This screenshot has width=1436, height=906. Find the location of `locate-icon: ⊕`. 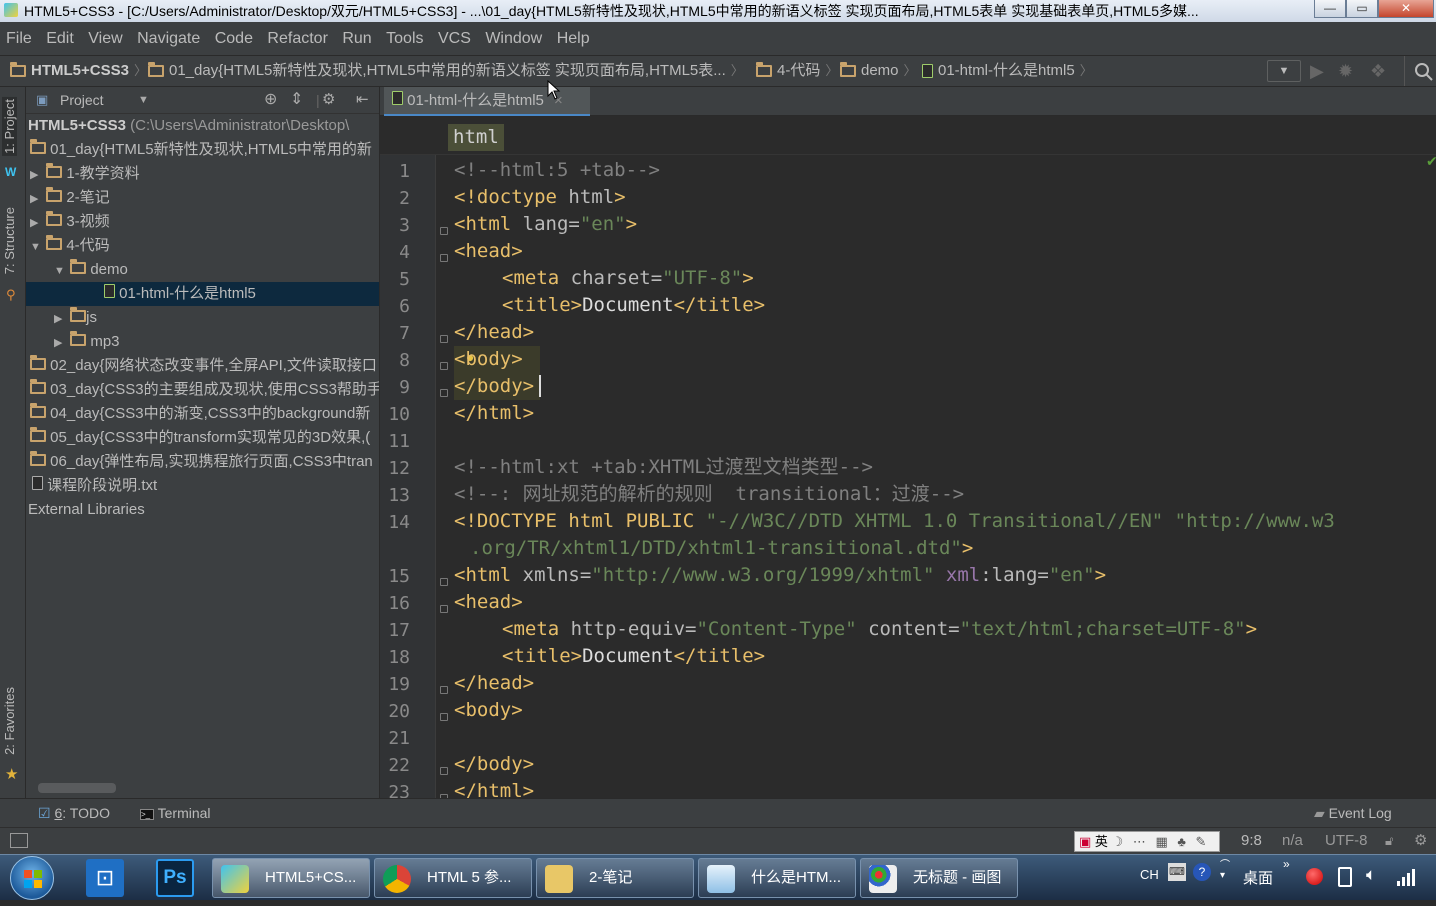

locate-icon: ⊕ is located at coordinates (270, 100).